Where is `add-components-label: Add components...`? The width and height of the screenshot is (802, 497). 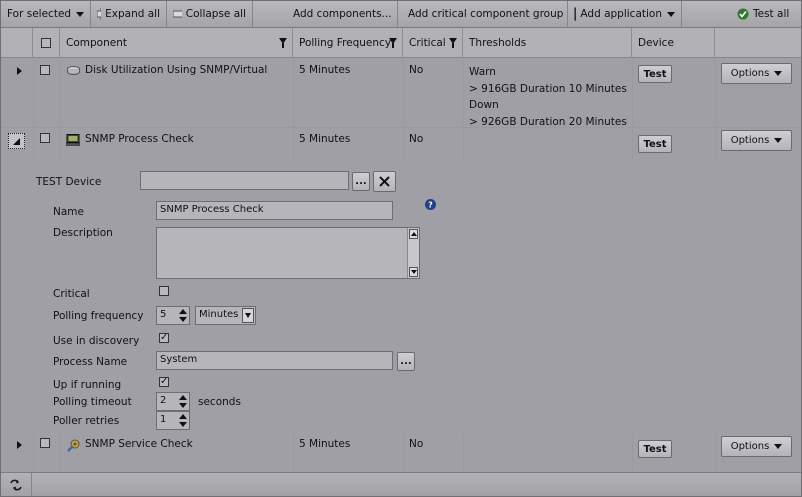
add-components-label: Add components... is located at coordinates (342, 14).